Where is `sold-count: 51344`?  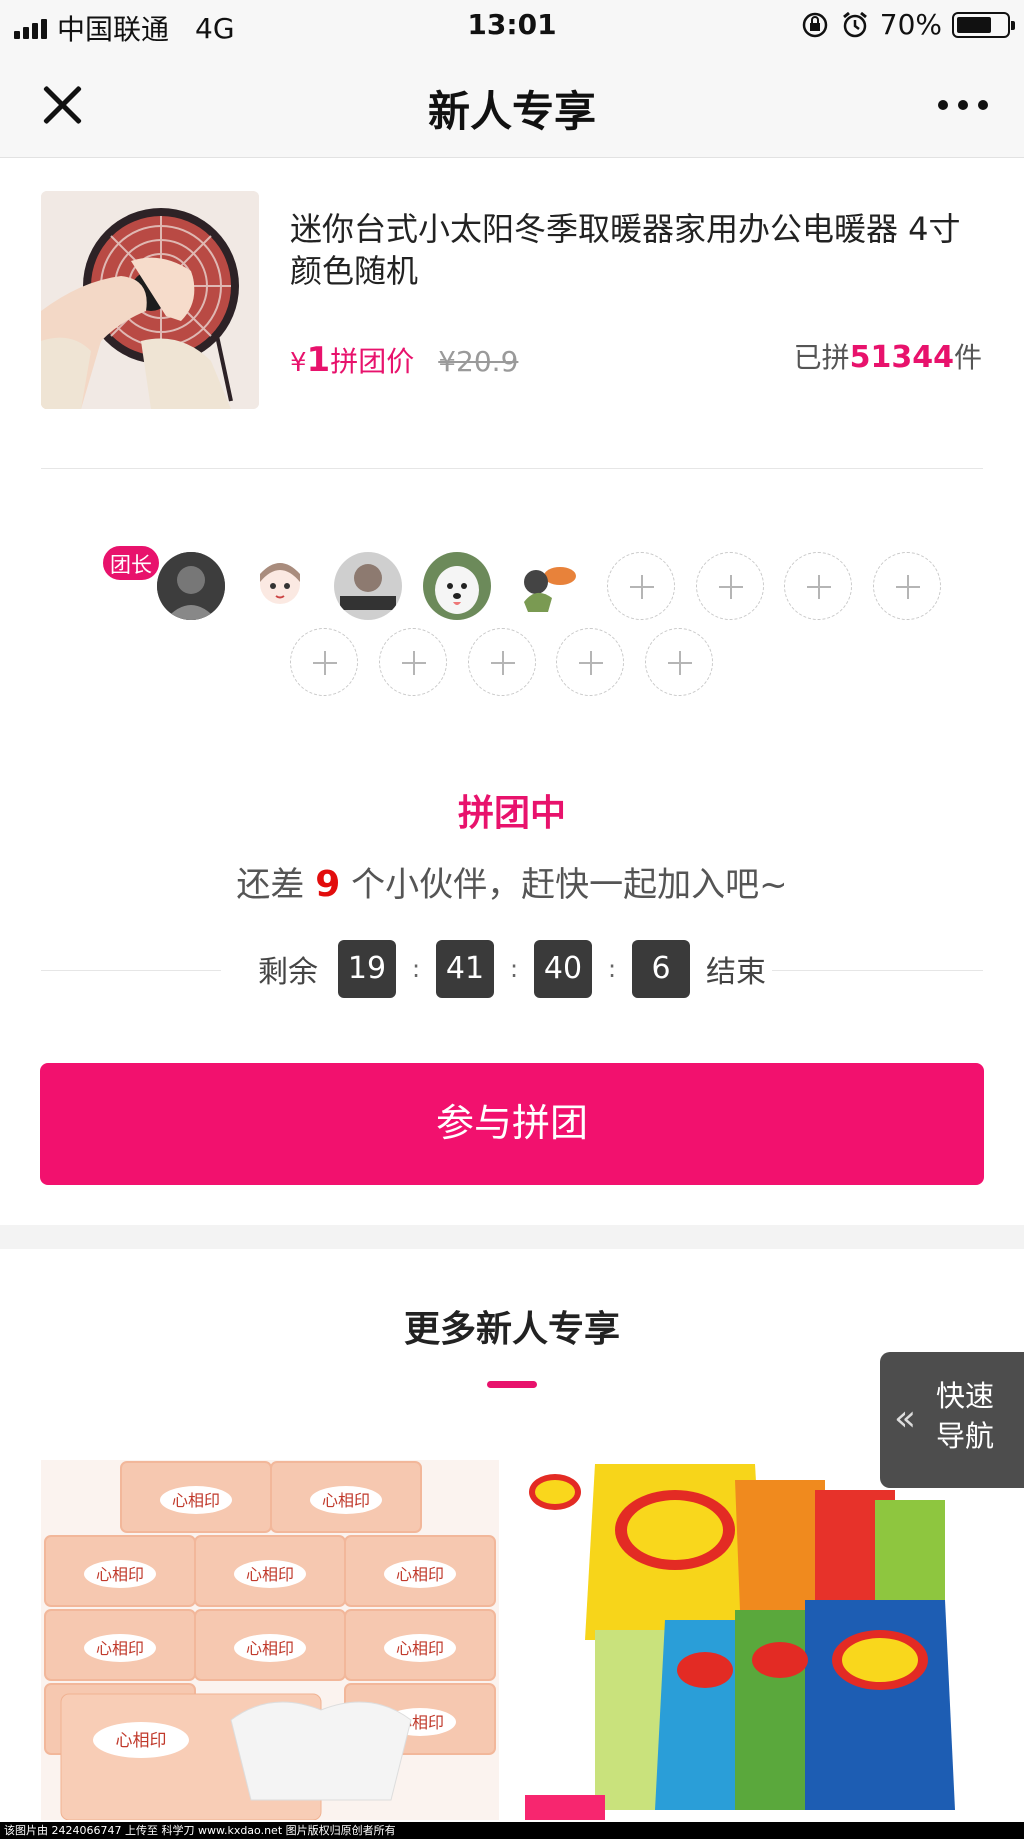 sold-count: 51344 is located at coordinates (901, 357).